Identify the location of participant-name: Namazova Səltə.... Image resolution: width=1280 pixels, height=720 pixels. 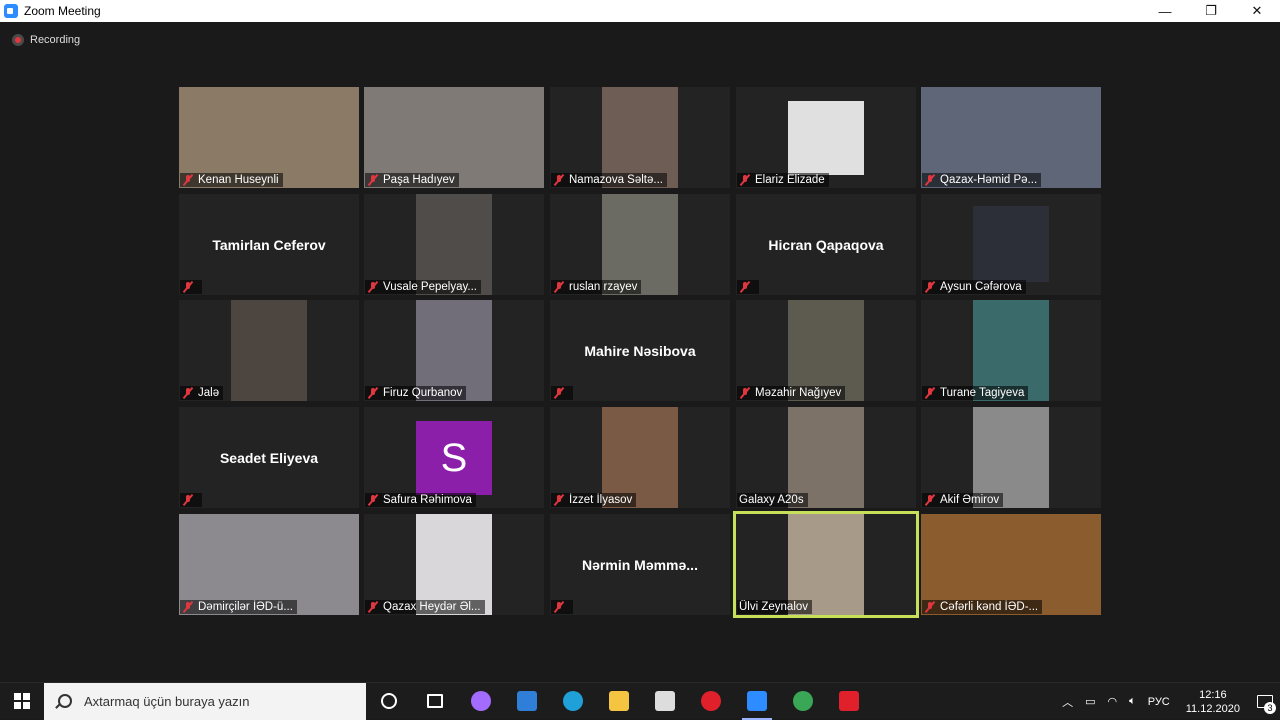
(616, 180).